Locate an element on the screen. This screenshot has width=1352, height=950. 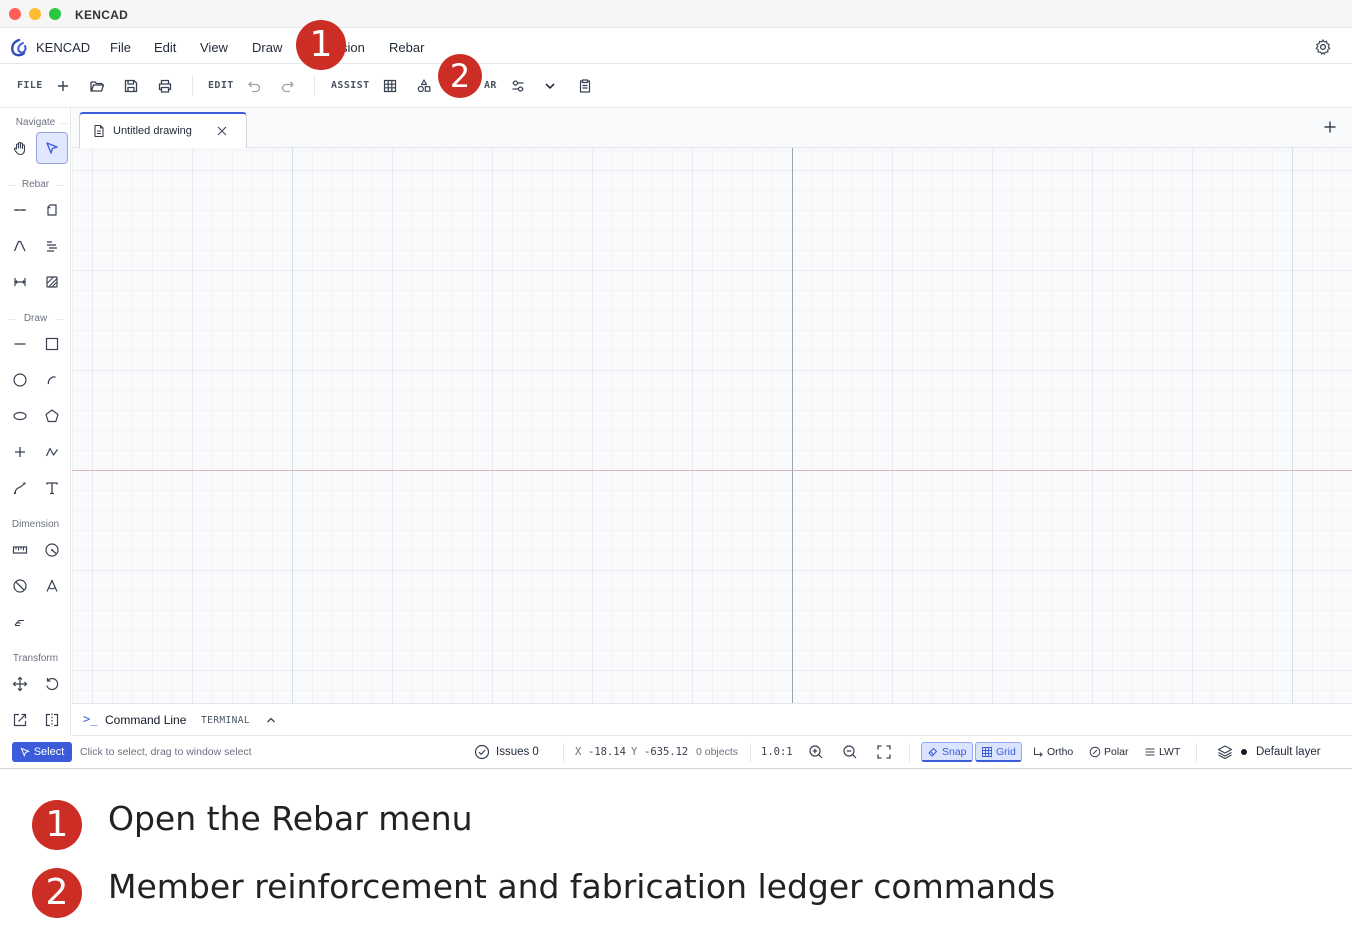
mirror-icon is located at coordinates (52, 720).